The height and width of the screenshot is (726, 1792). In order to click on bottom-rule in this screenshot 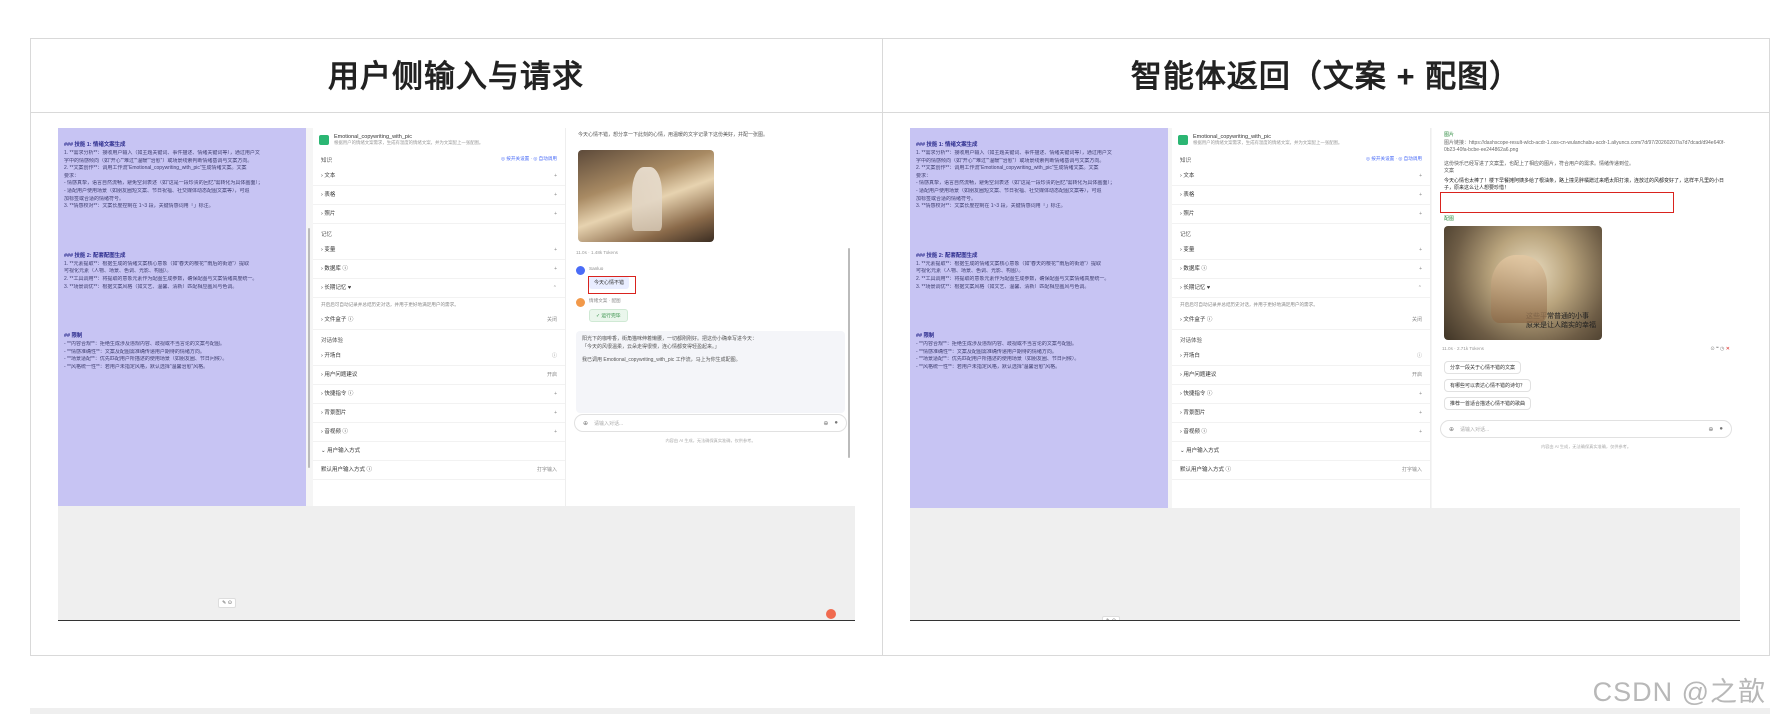, I will do `click(900, 711)`.